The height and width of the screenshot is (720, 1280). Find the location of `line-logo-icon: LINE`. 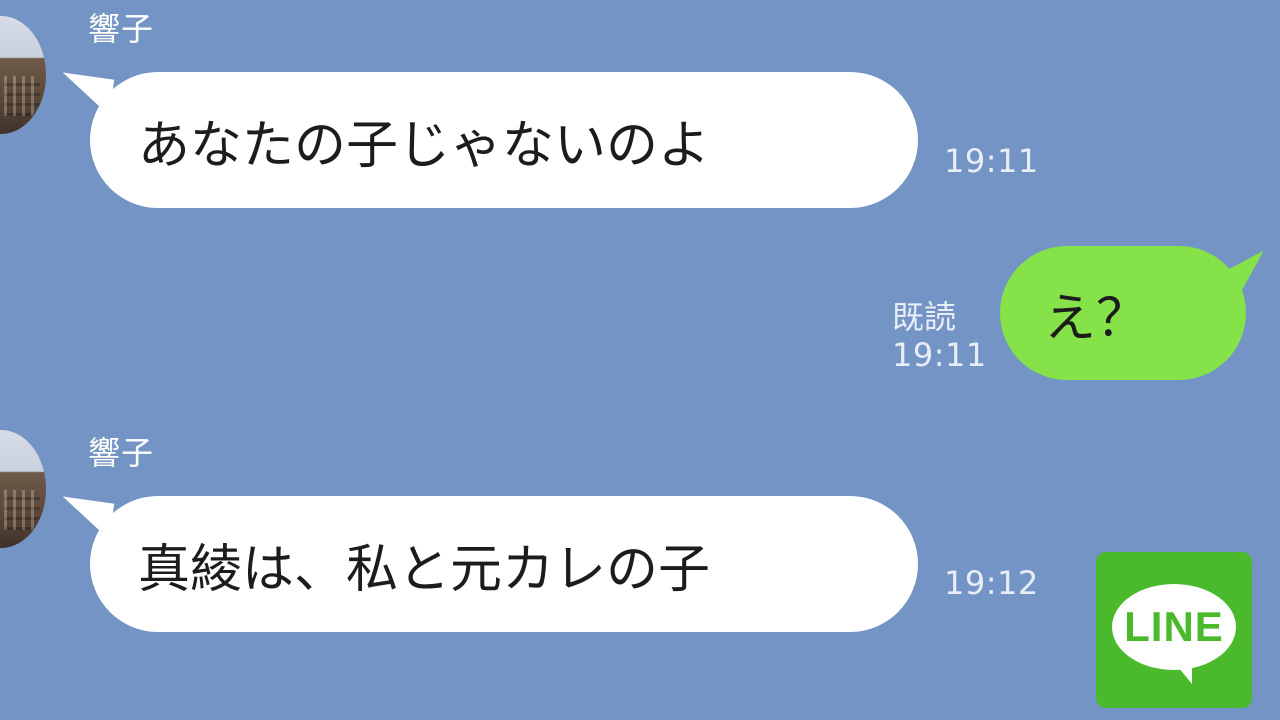

line-logo-icon: LINE is located at coordinates (1174, 630).